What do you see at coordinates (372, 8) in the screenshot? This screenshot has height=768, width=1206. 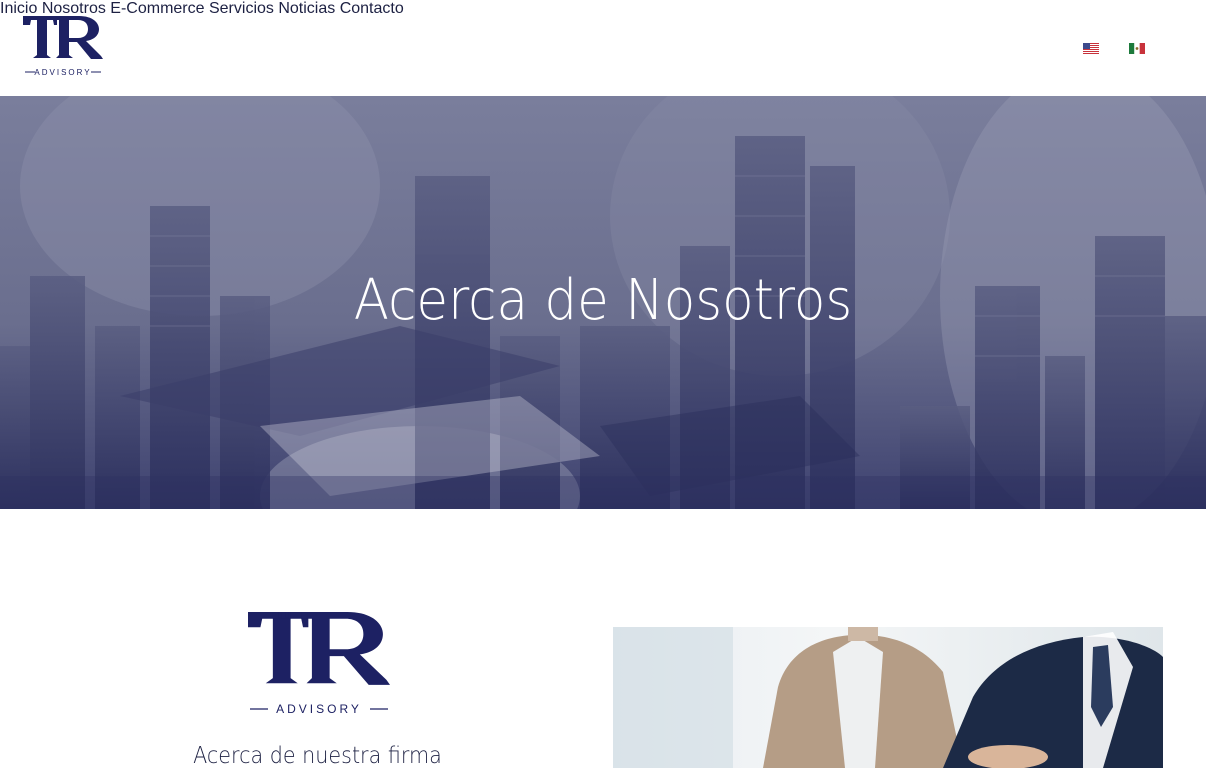 I see `nav-contacto: Contacto` at bounding box center [372, 8].